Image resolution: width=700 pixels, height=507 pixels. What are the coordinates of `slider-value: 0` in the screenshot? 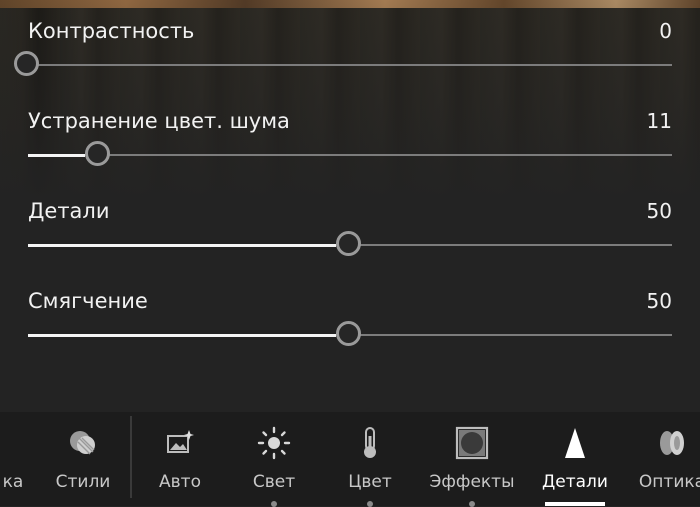 It's located at (665, 31).